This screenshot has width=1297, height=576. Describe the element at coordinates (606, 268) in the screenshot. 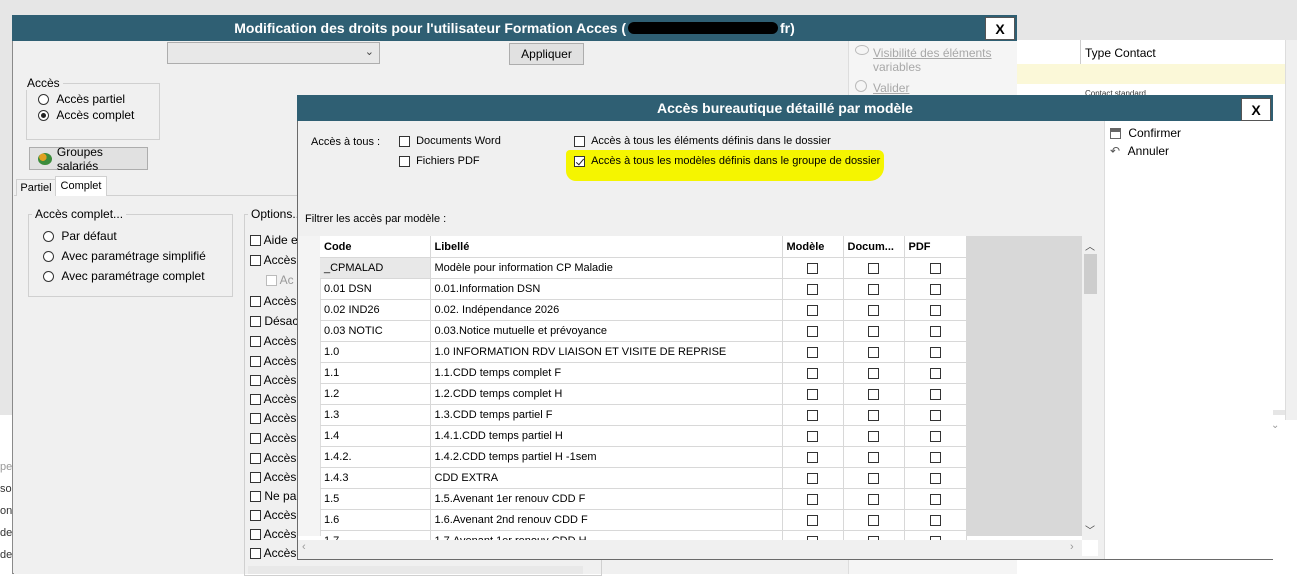

I see `cell-libelle: Modèle pour information CP Maladie` at that location.